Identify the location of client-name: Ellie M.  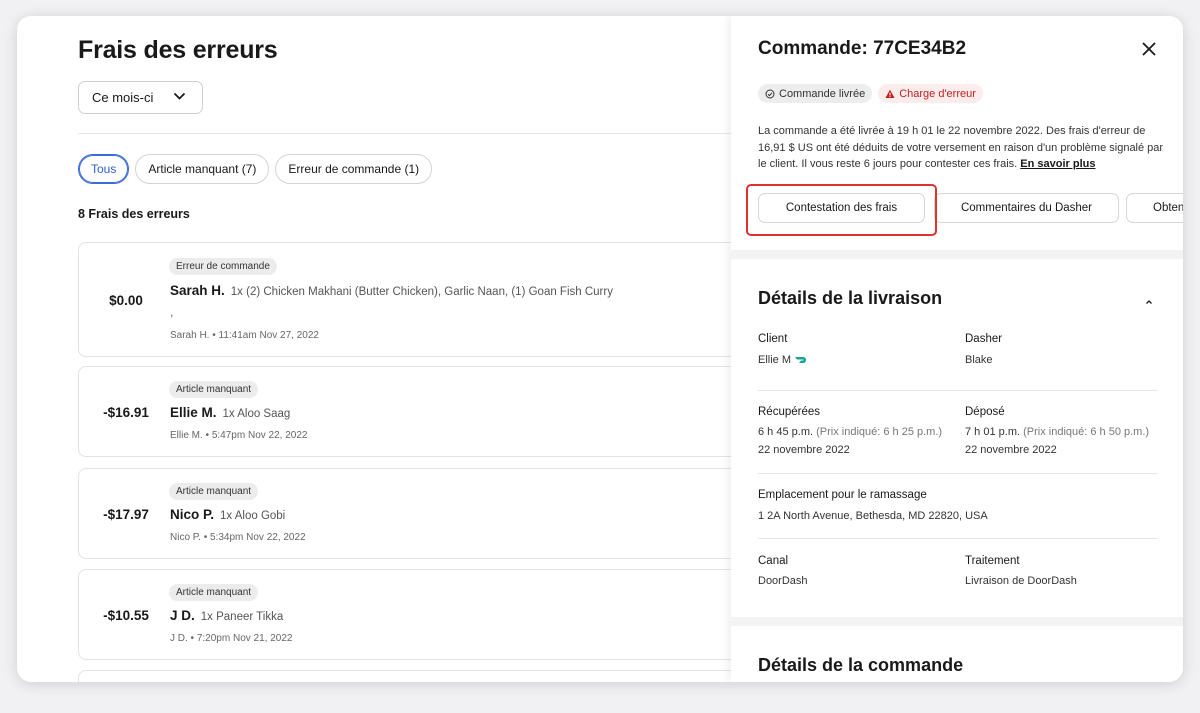
(775, 360).